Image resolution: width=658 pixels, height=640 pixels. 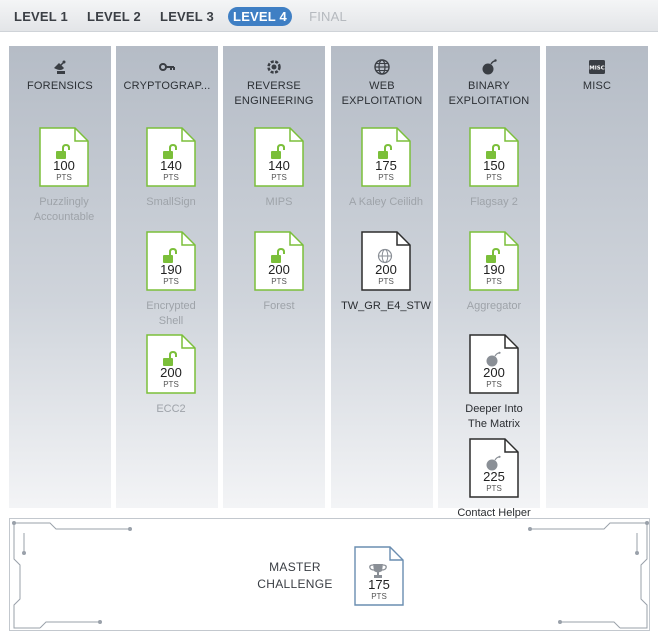 What do you see at coordinates (386, 157) in the screenshot?
I see `challenge-card: 175 PTS` at bounding box center [386, 157].